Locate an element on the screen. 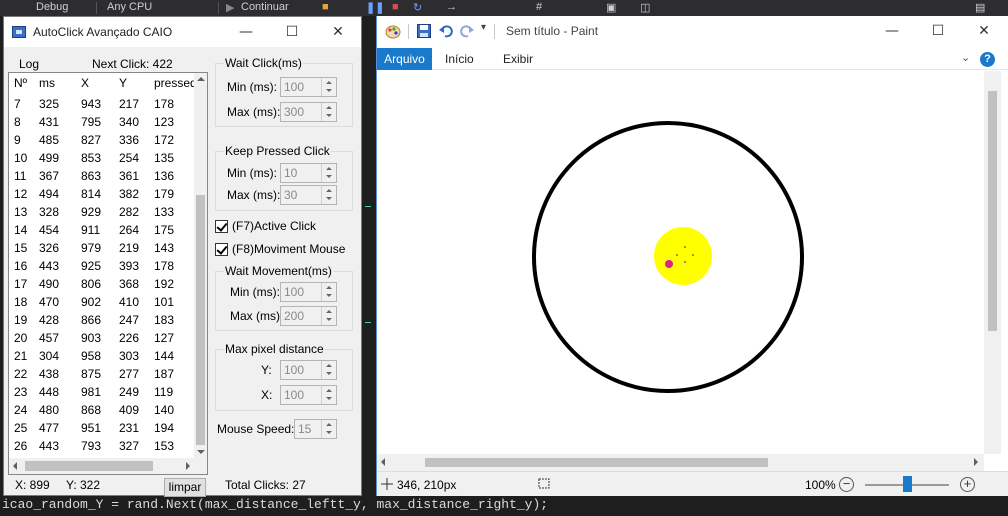  table-row: 8 431 795 340 123 is located at coordinates (101, 122).